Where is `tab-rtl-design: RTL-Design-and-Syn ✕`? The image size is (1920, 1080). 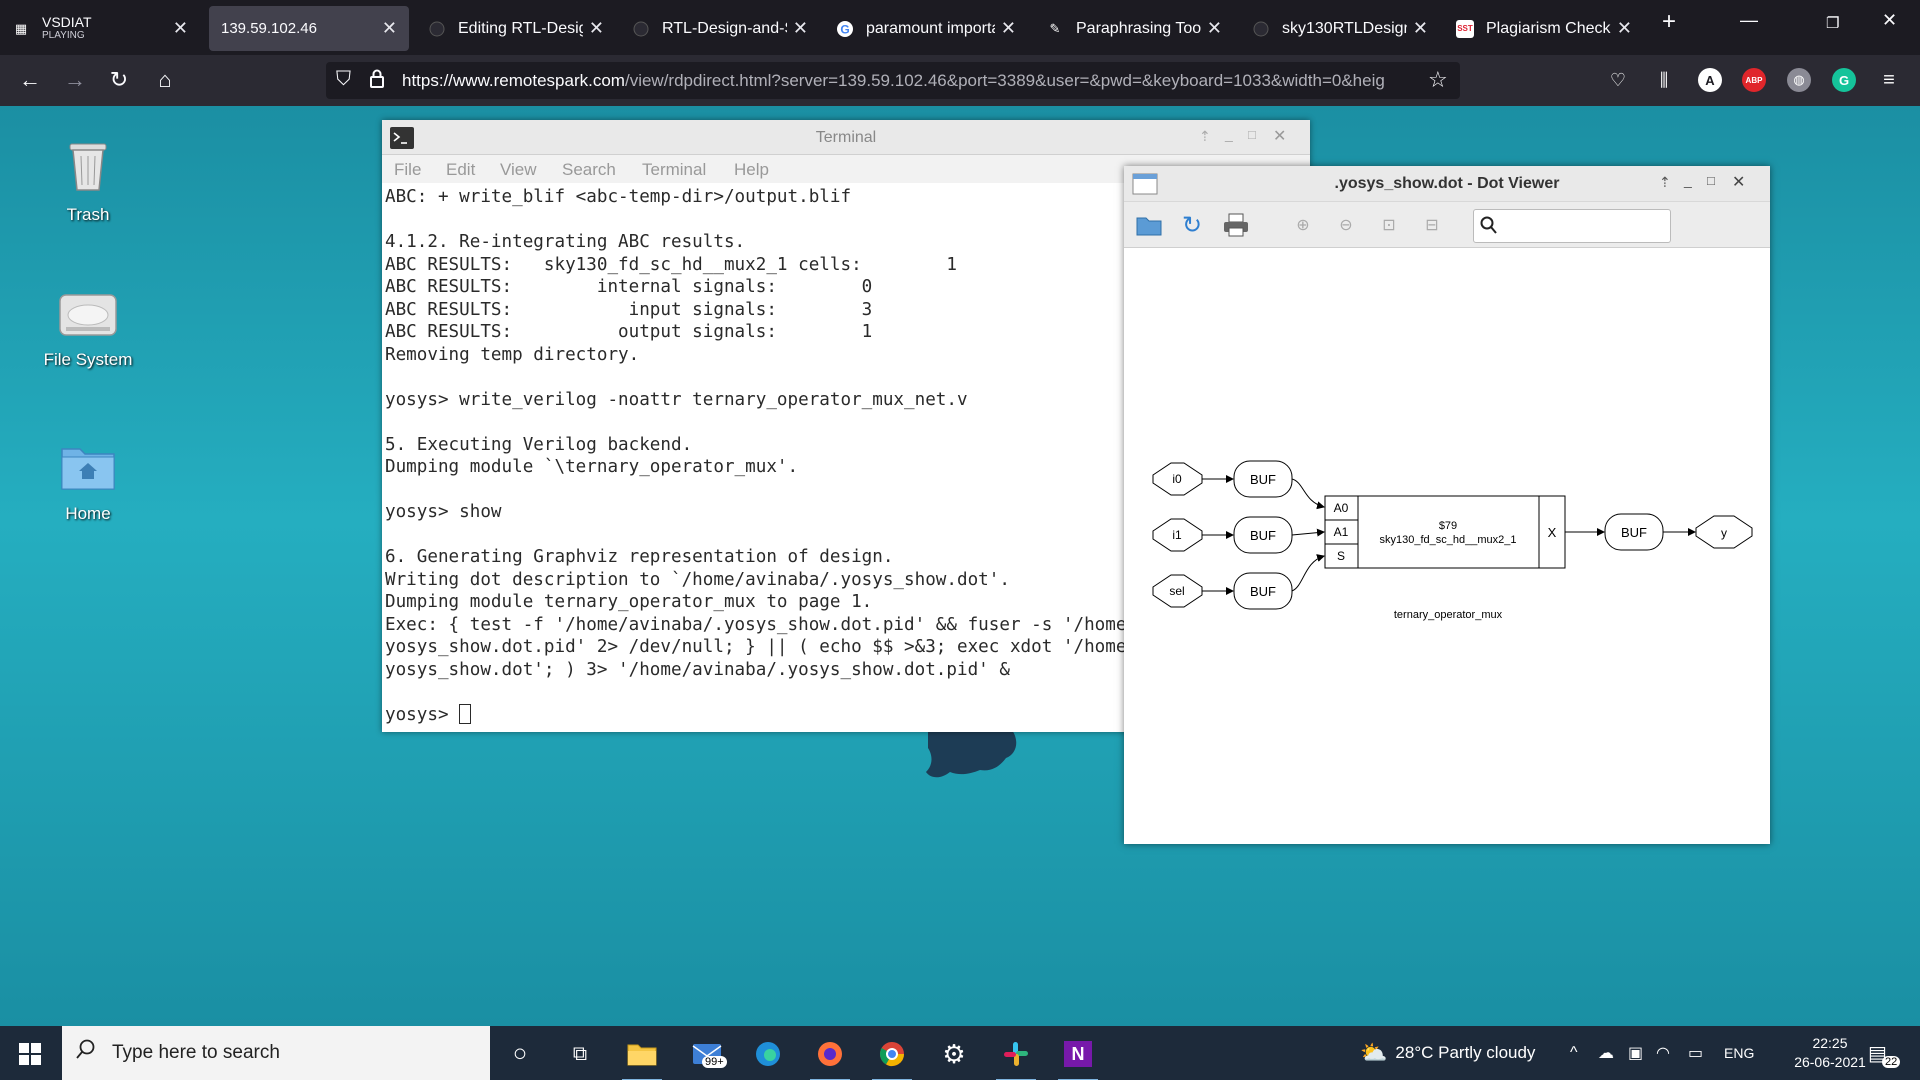
tab-rtl-design: RTL-Design-and-Syn ✕ is located at coordinates (720, 28).